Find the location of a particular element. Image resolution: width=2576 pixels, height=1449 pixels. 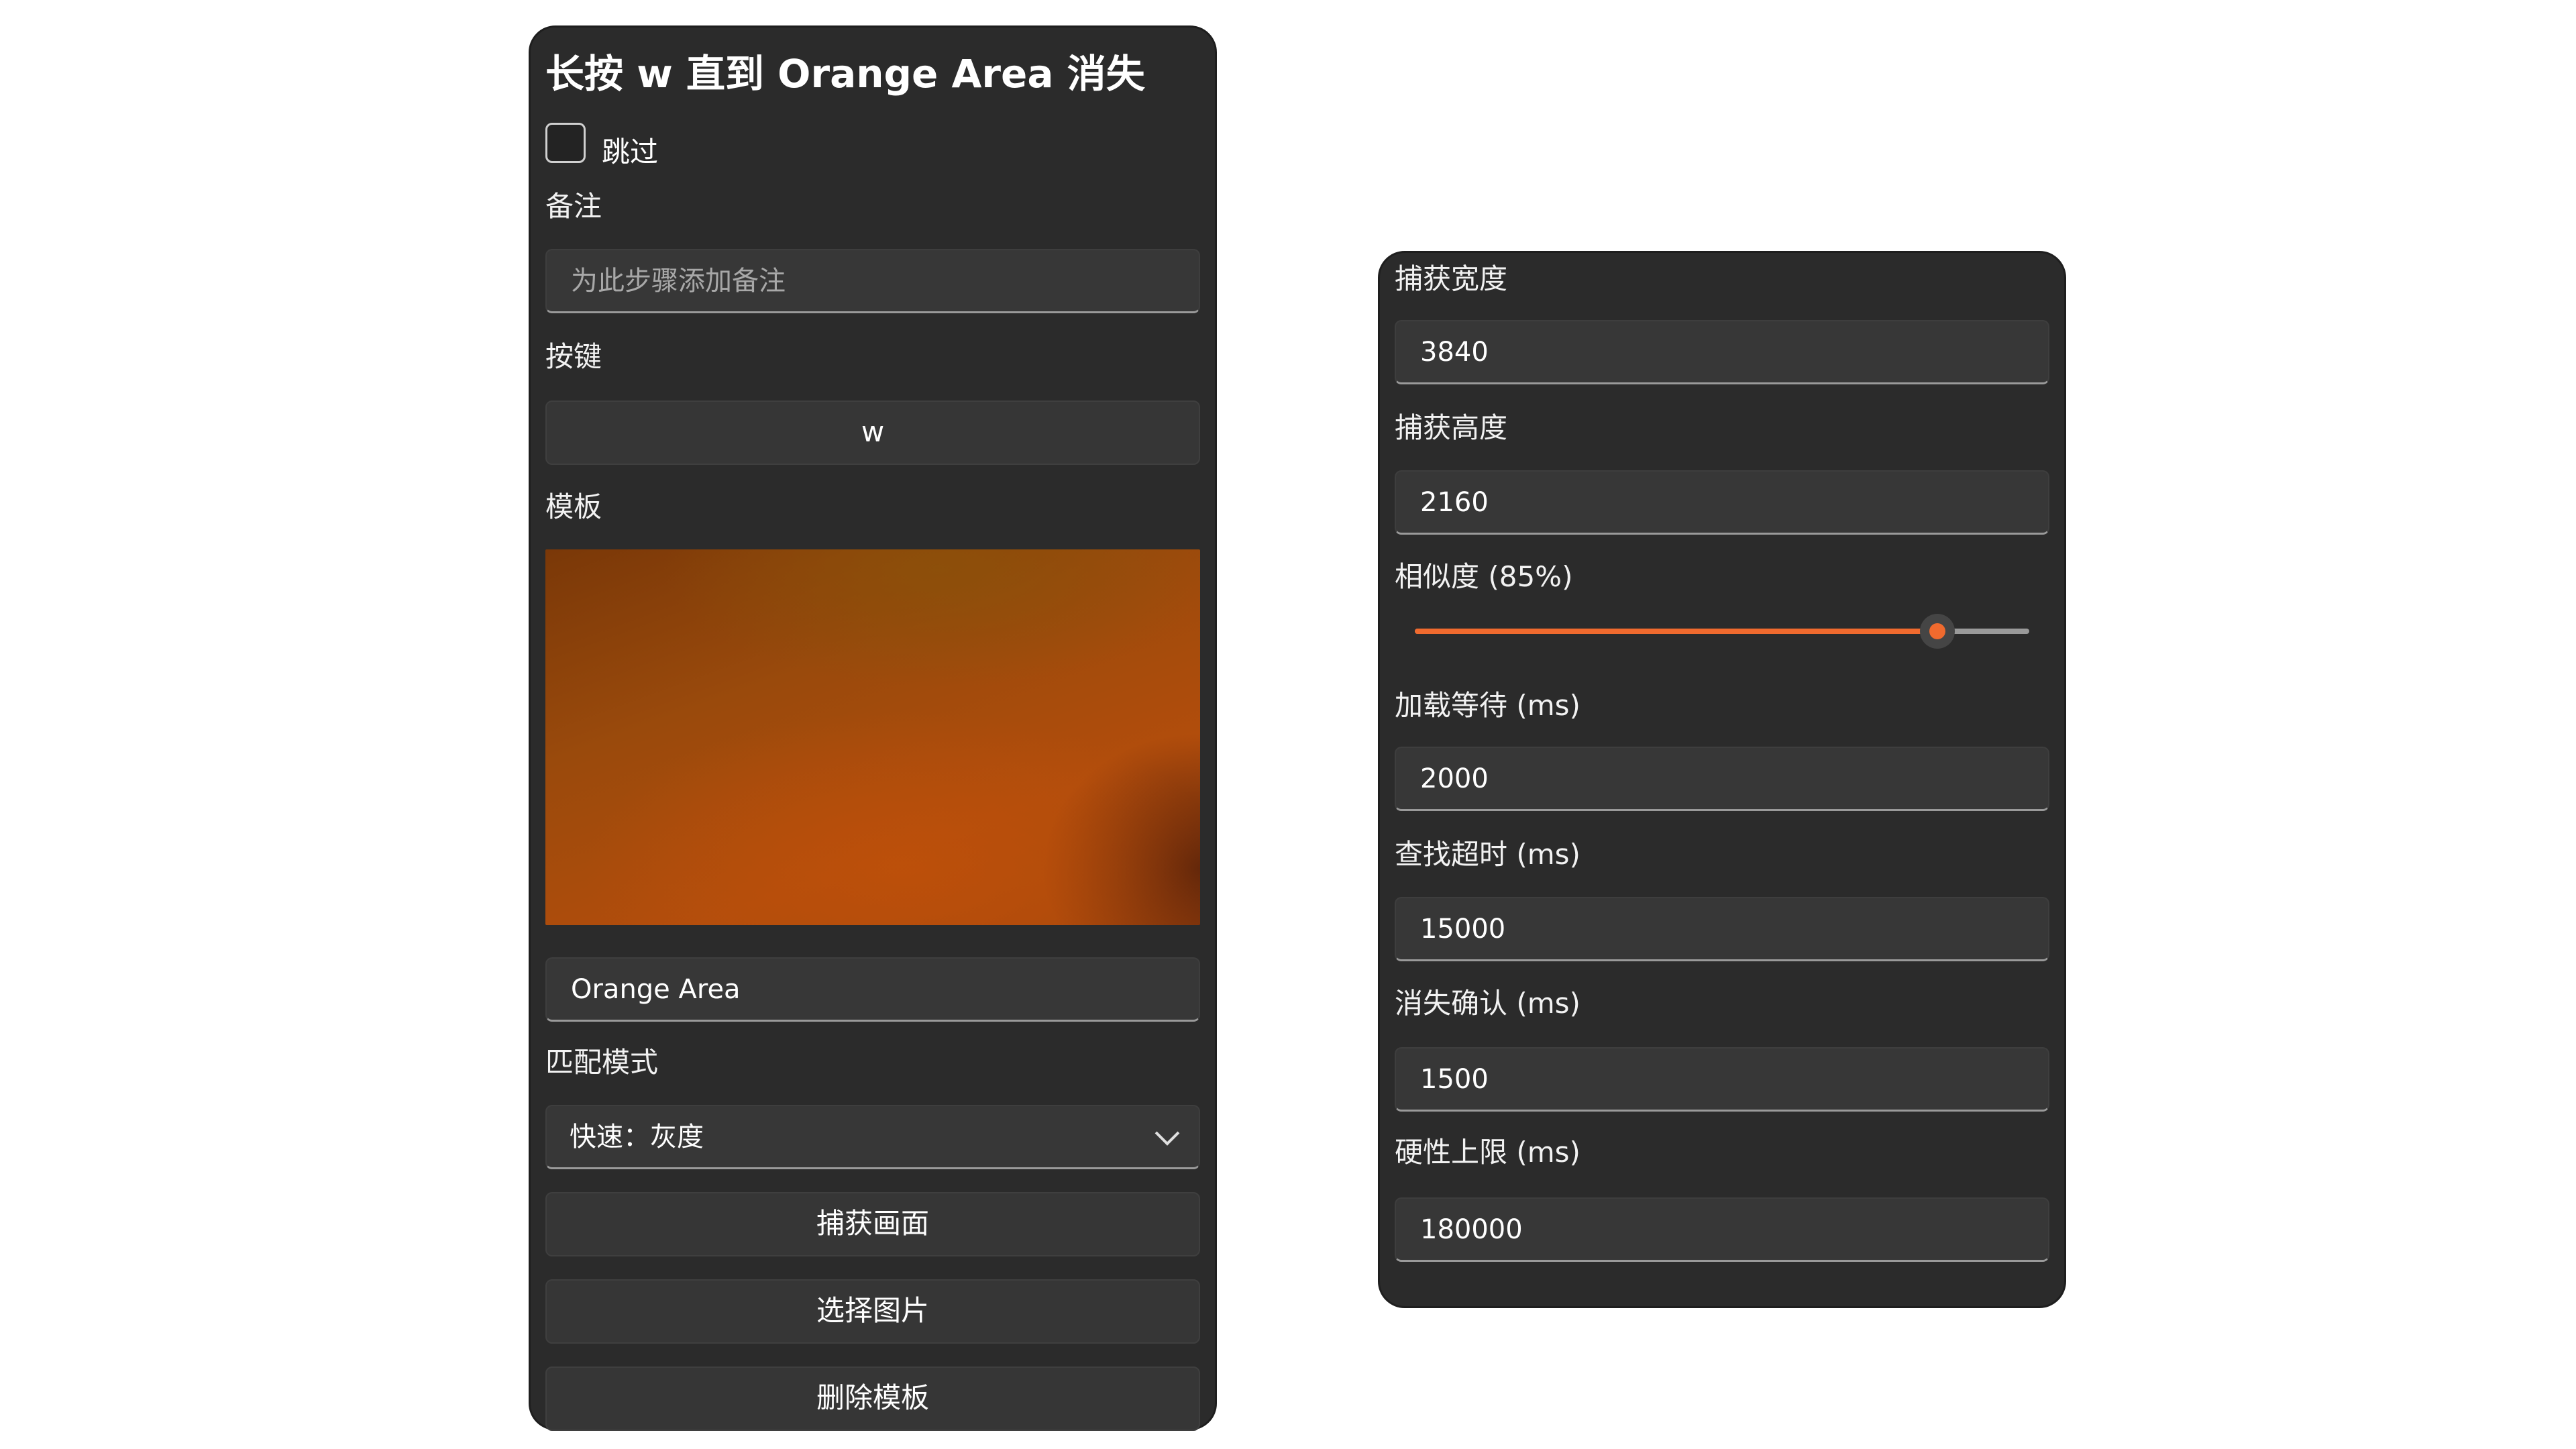

load-wait-input: 2000 is located at coordinates (1722, 779).